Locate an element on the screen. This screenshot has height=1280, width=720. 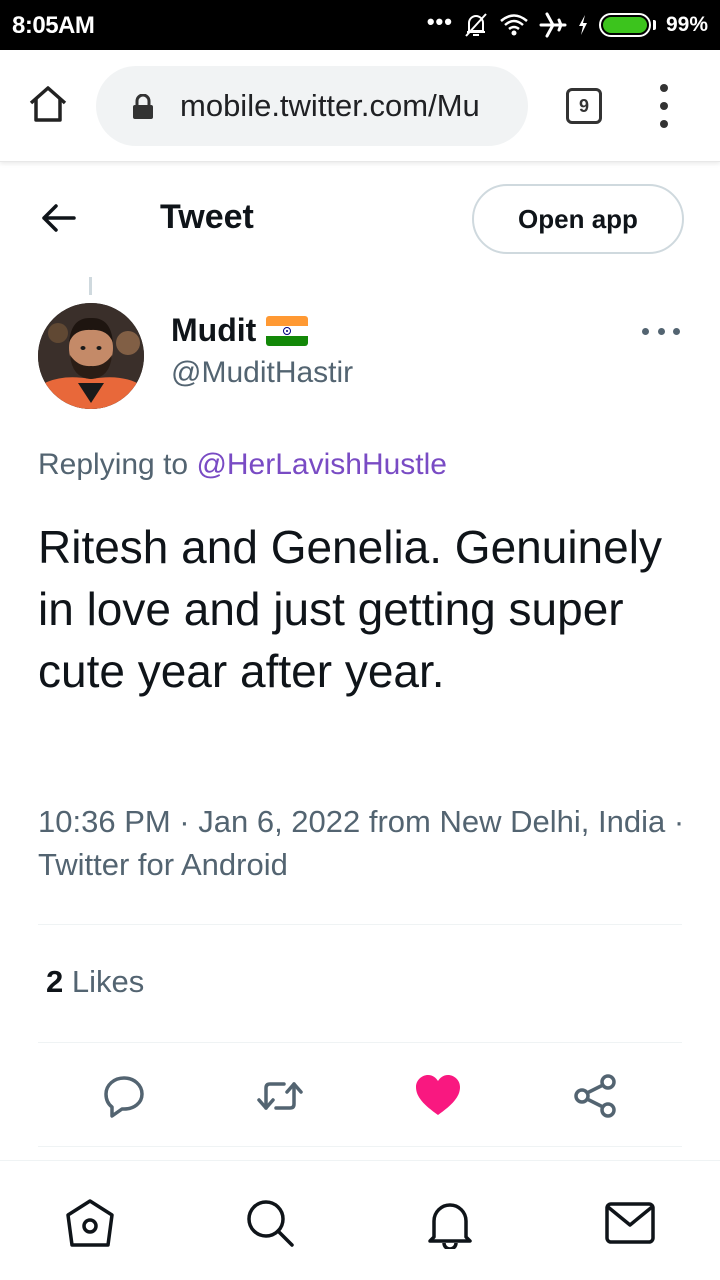
charging-icon is located at coordinates (582, 25).